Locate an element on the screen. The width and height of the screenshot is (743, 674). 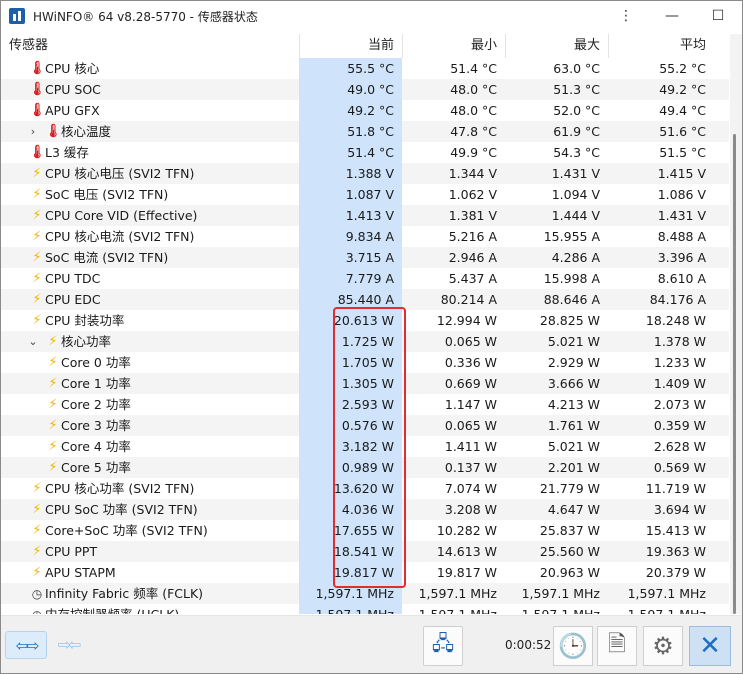
sensor-name: SoC 电流 (SVI2 TFN) is located at coordinates (107, 257).